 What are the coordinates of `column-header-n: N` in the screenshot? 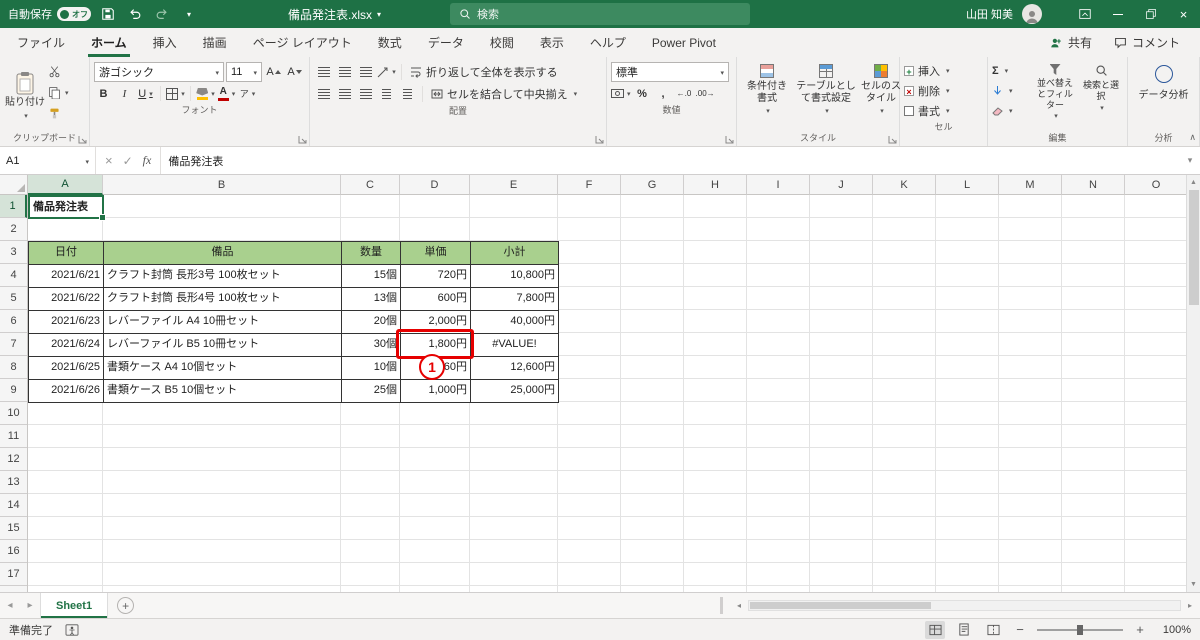 It's located at (1093, 185).